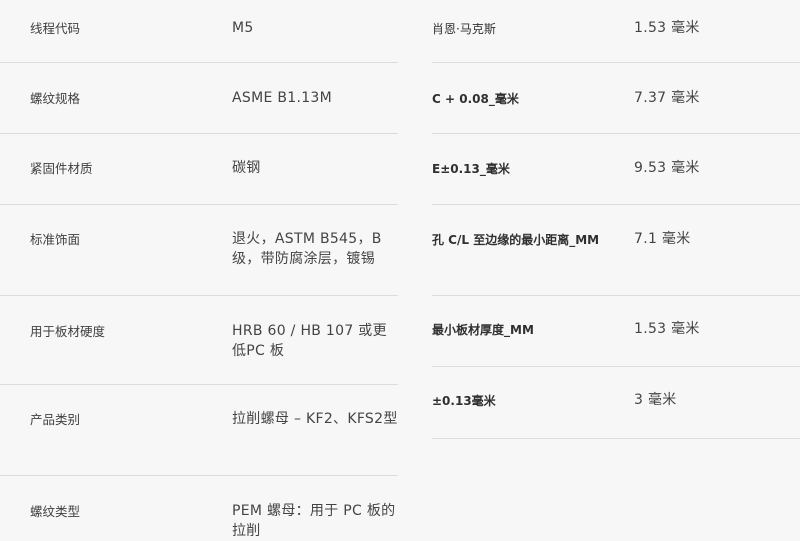  Describe the element at coordinates (516, 240) in the screenshot. I see `spec-label: 孔 C/L 至边缘的最小距离_MM` at that location.